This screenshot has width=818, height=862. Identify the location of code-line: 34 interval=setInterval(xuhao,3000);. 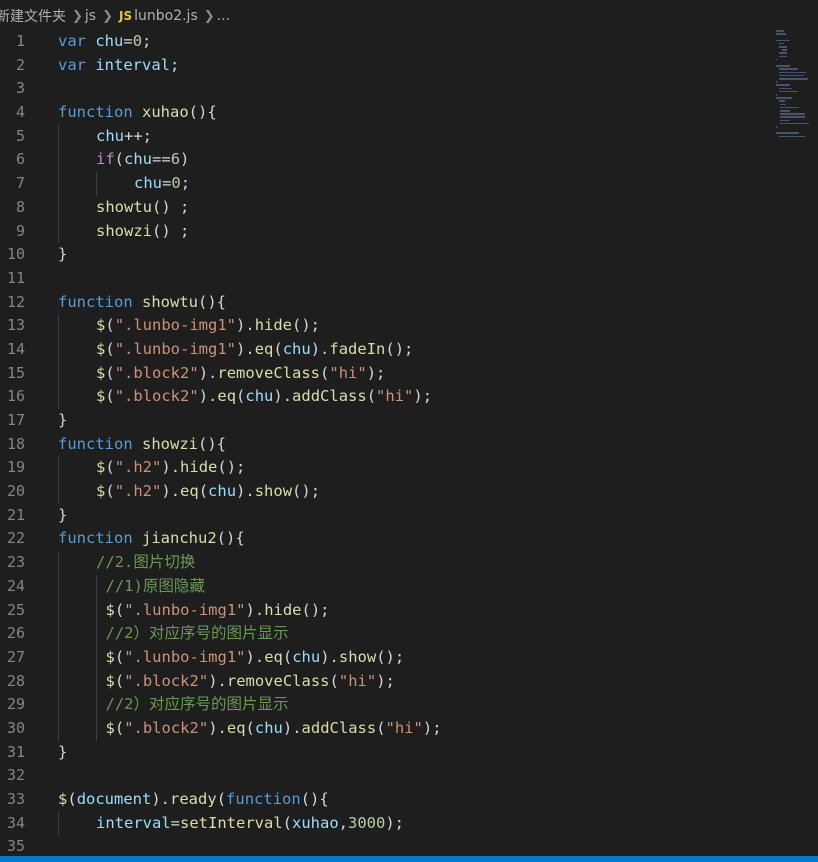
(385, 823).